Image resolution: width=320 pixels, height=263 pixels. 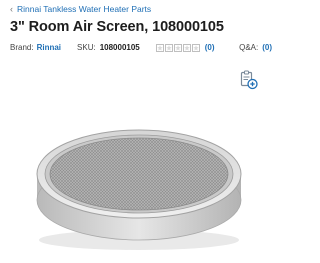 I want to click on brand-link: Rinnai, so click(x=49, y=47).